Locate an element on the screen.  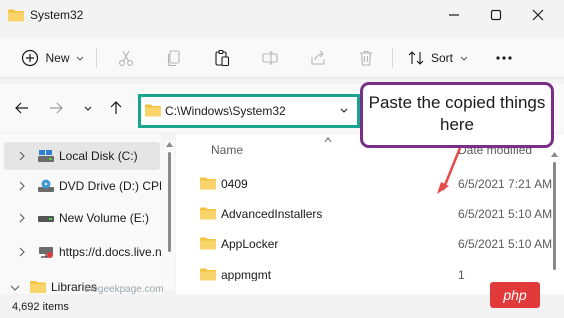
sort-button: Sort is located at coordinates (438, 58).